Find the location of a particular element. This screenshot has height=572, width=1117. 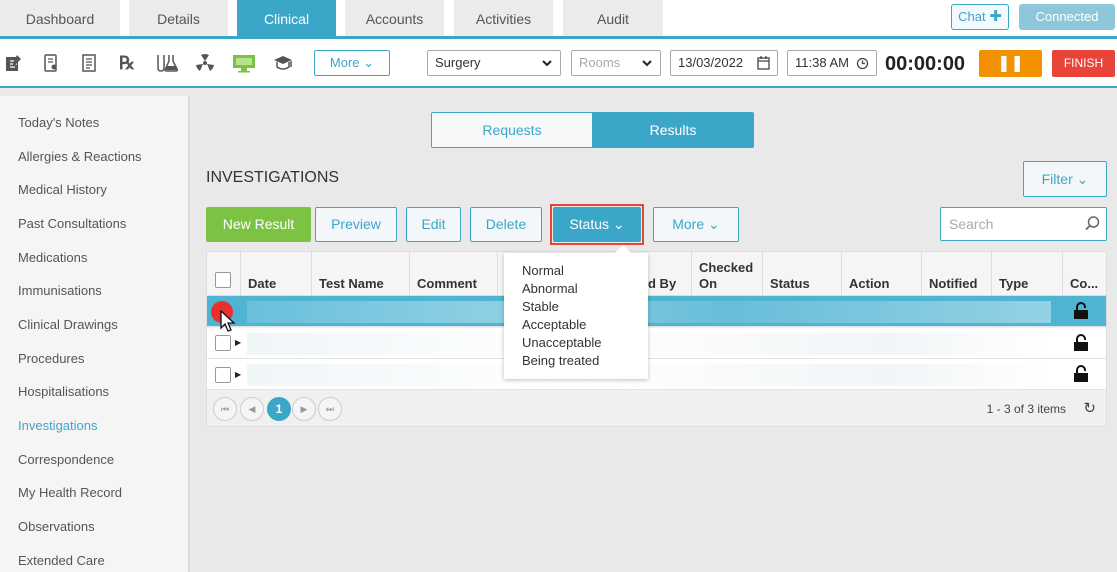

connected-button: Connected is located at coordinates (1067, 17).